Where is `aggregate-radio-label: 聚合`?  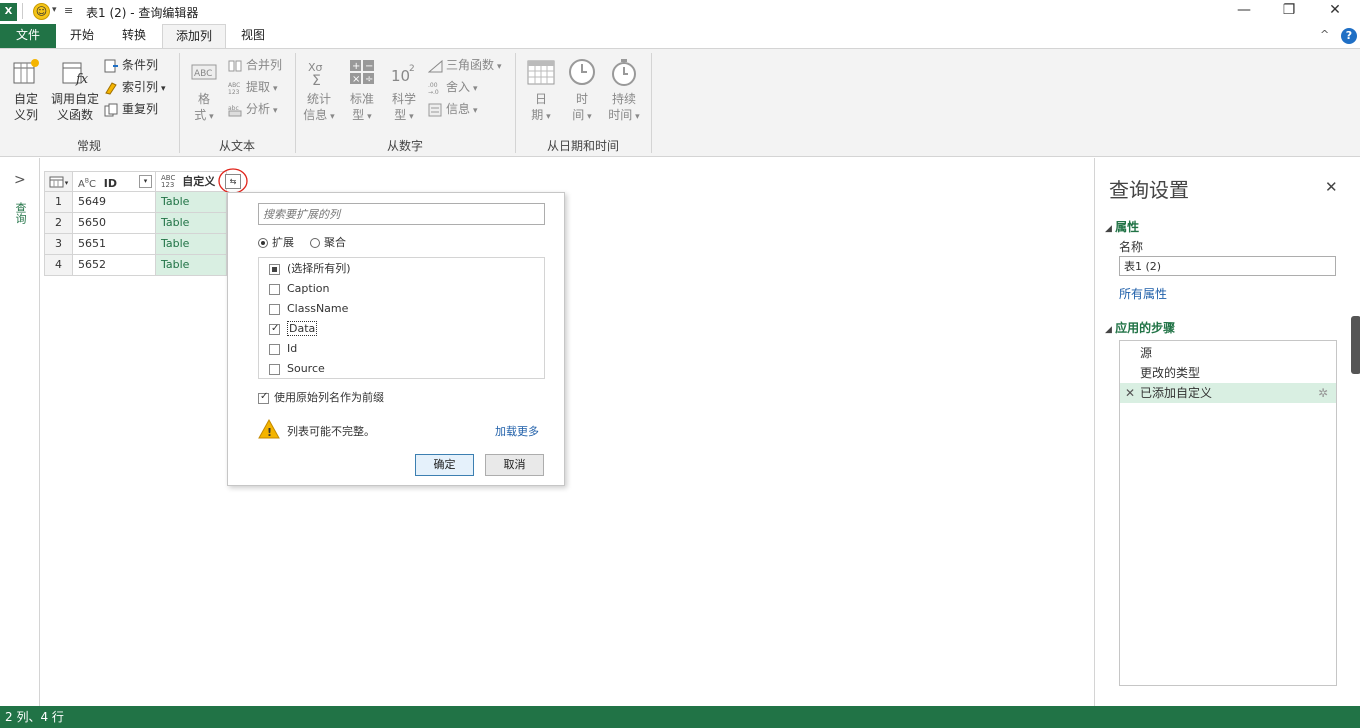
aggregate-radio-label: 聚合 is located at coordinates (335, 242).